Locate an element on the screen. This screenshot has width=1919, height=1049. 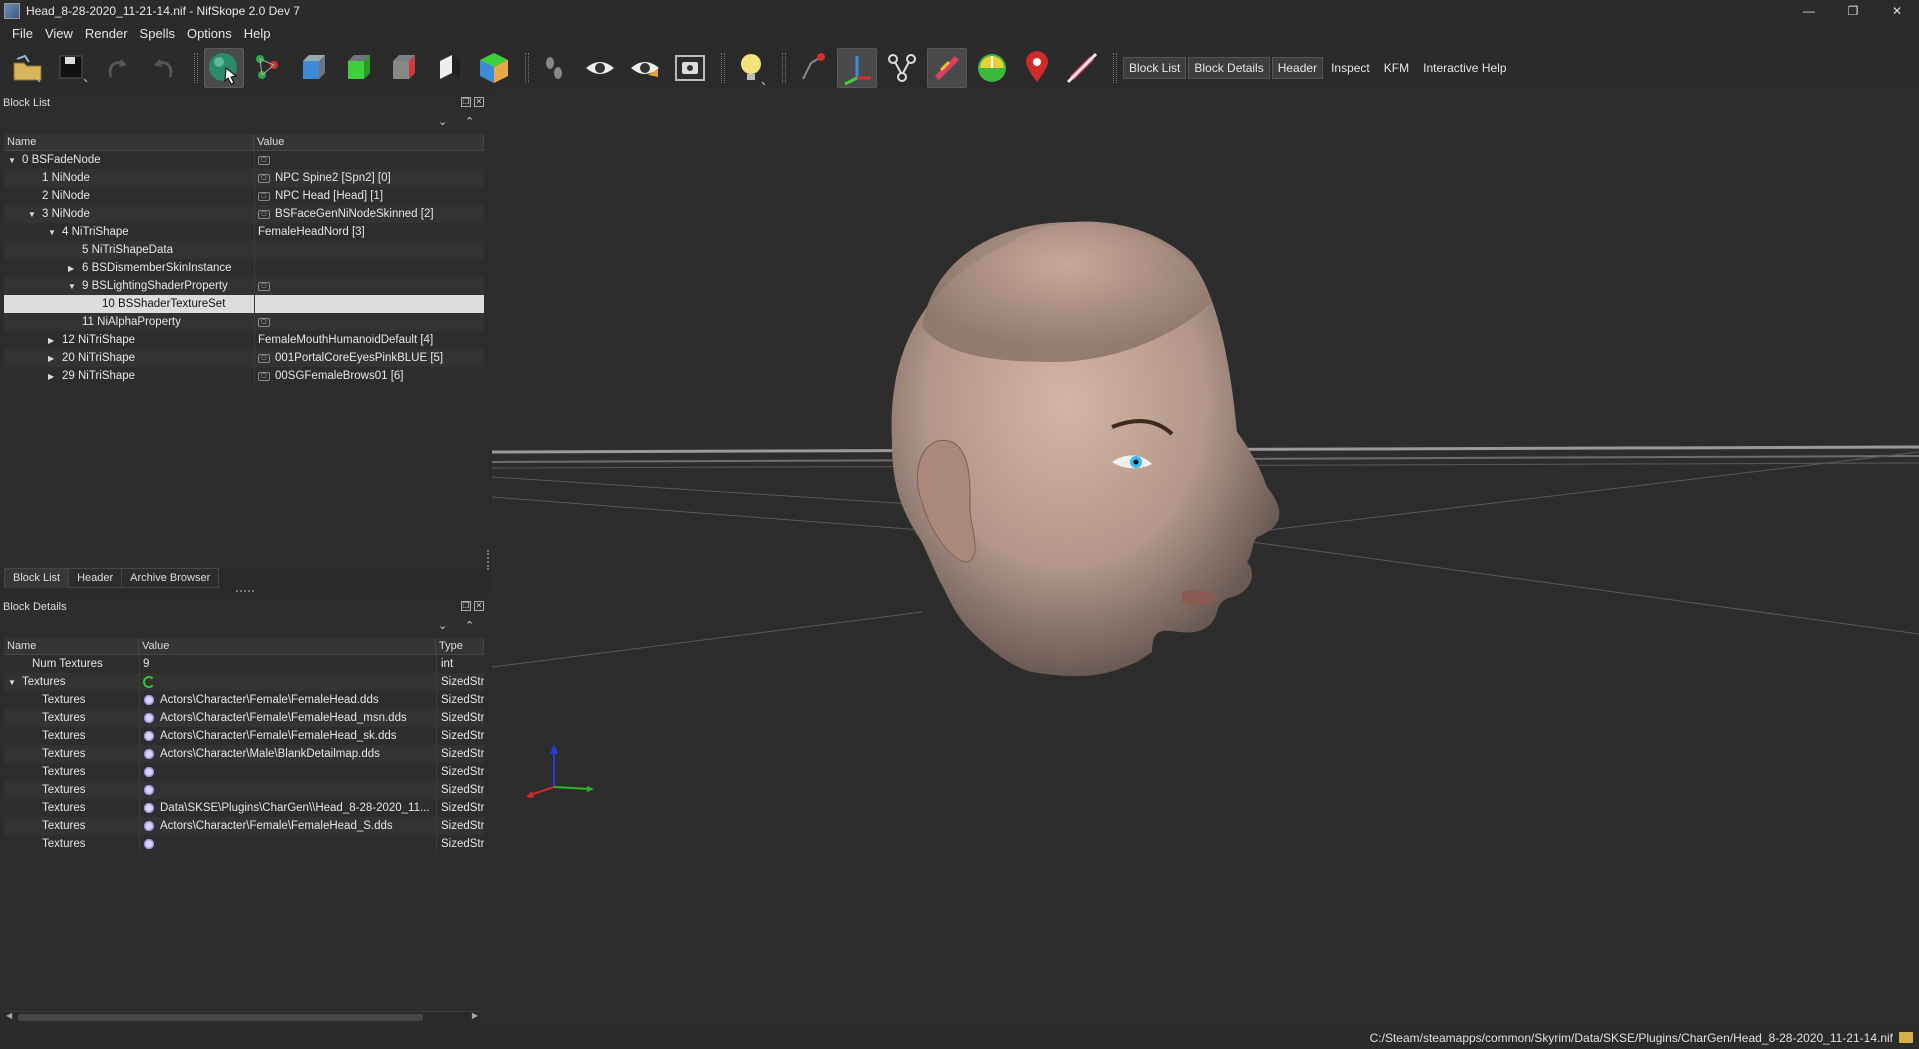
block-list-row: 11 NiAlphaProperty ▢ is located at coordinates (244, 322).